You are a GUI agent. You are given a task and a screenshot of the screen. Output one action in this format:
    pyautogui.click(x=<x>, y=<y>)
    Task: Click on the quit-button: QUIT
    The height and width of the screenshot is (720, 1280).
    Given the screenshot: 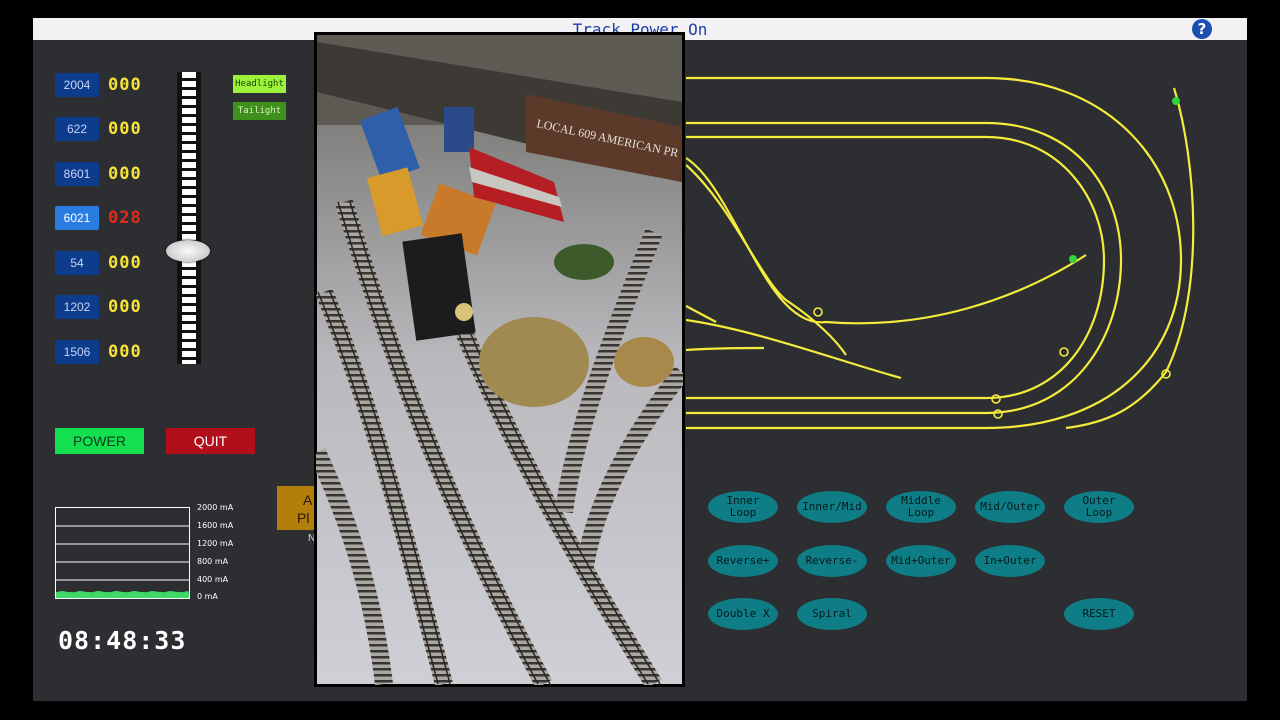 What is the action you would take?
    pyautogui.click(x=210, y=441)
    